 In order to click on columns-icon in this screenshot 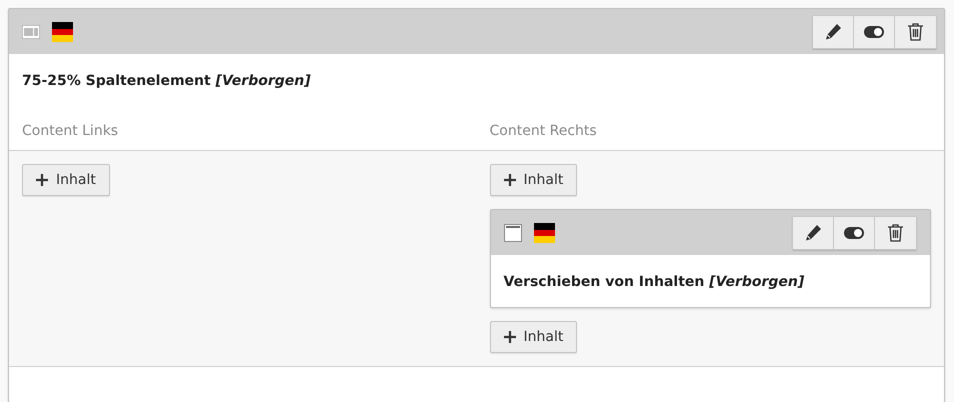, I will do `click(31, 31)`.